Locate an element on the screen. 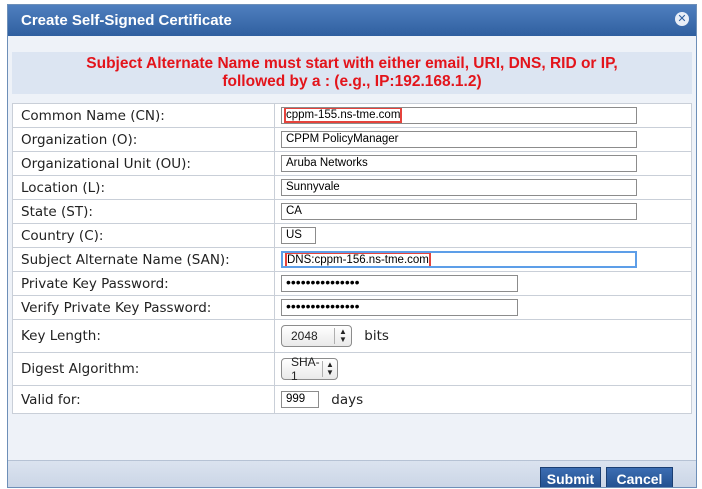 This screenshot has height=489, width=702. dialog-title: Create Self-Signed Certificate is located at coordinates (126, 20).